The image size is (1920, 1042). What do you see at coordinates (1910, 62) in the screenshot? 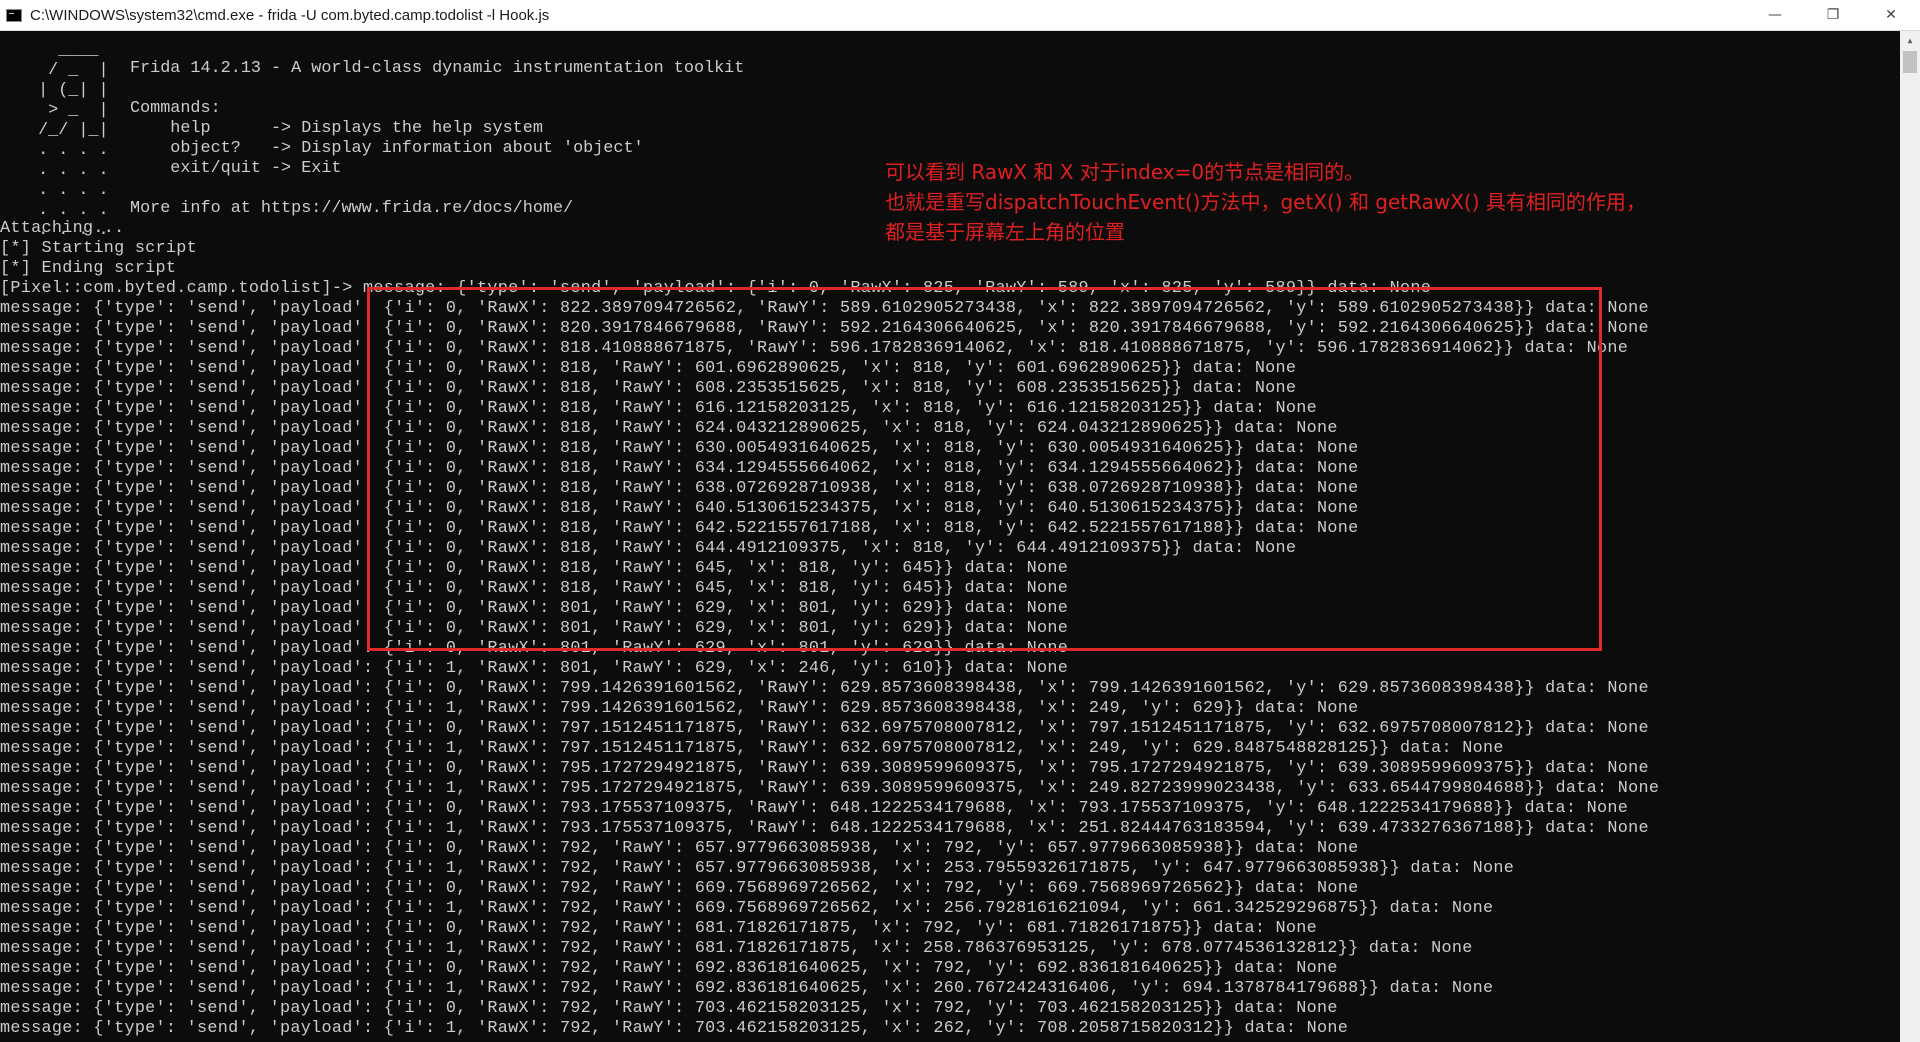
I see `scrollbar-thumb` at bounding box center [1910, 62].